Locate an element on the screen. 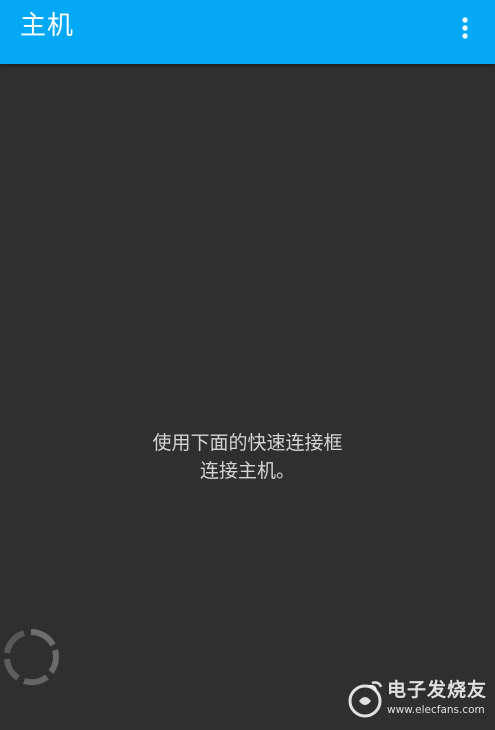 The height and width of the screenshot is (730, 495). overflow-menu-button is located at coordinates (465, 28).